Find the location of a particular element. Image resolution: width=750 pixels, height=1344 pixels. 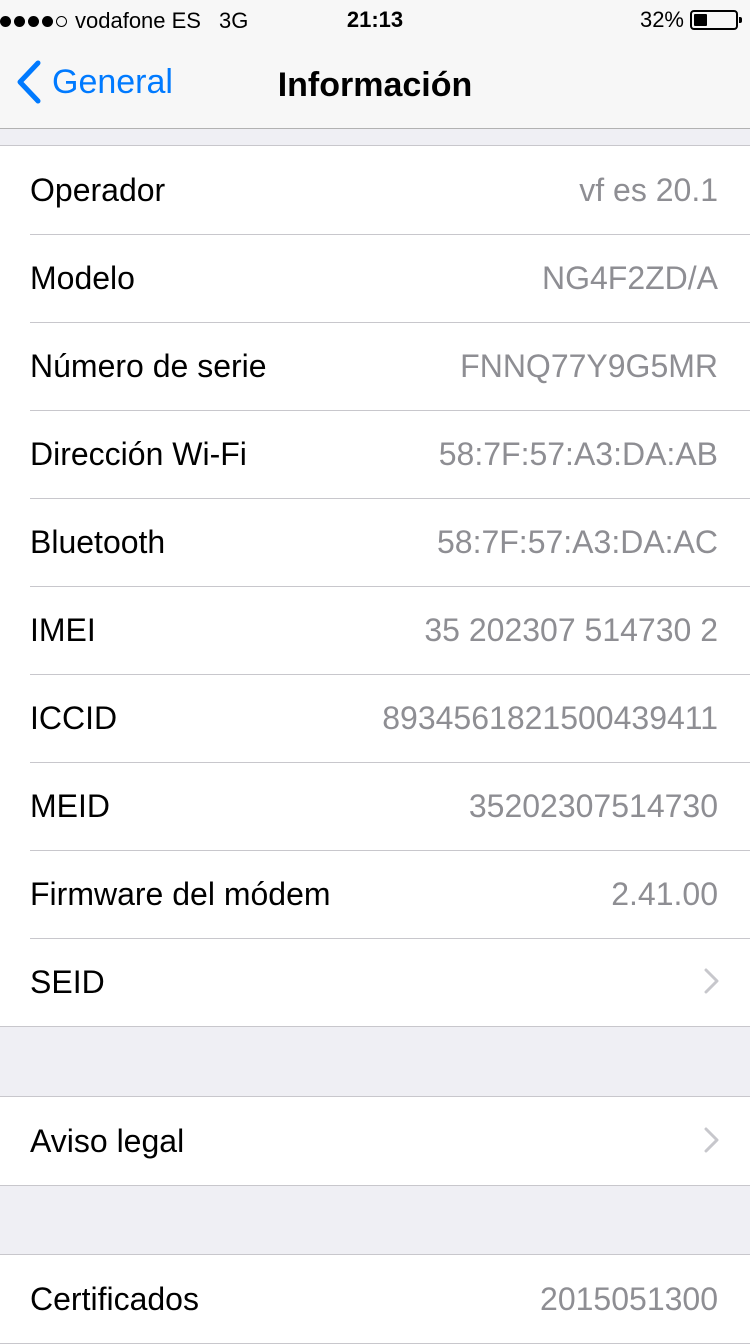

row-value: 2015051300 is located at coordinates (629, 1299).